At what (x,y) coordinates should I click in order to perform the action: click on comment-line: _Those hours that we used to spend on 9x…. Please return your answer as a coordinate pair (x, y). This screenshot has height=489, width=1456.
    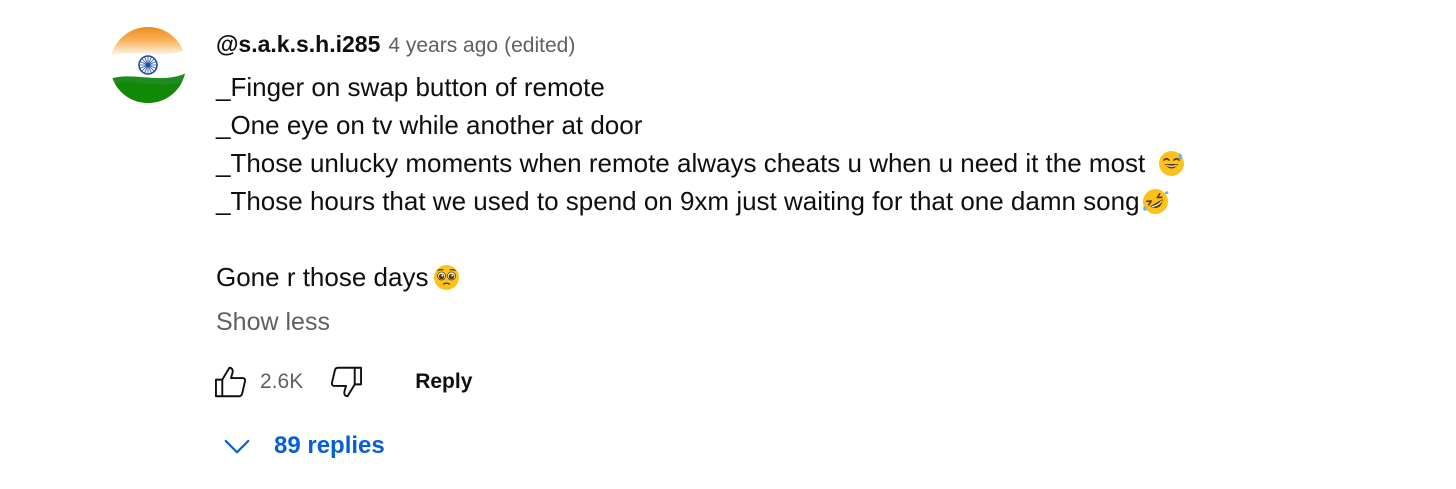
    Looking at the image, I should click on (806, 201).